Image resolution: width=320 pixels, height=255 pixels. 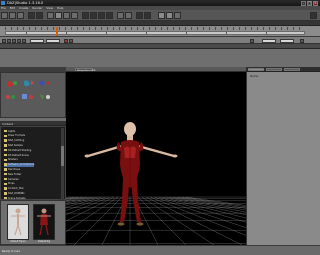 I want to click on close-icon: ×, so click(x=315, y=3).